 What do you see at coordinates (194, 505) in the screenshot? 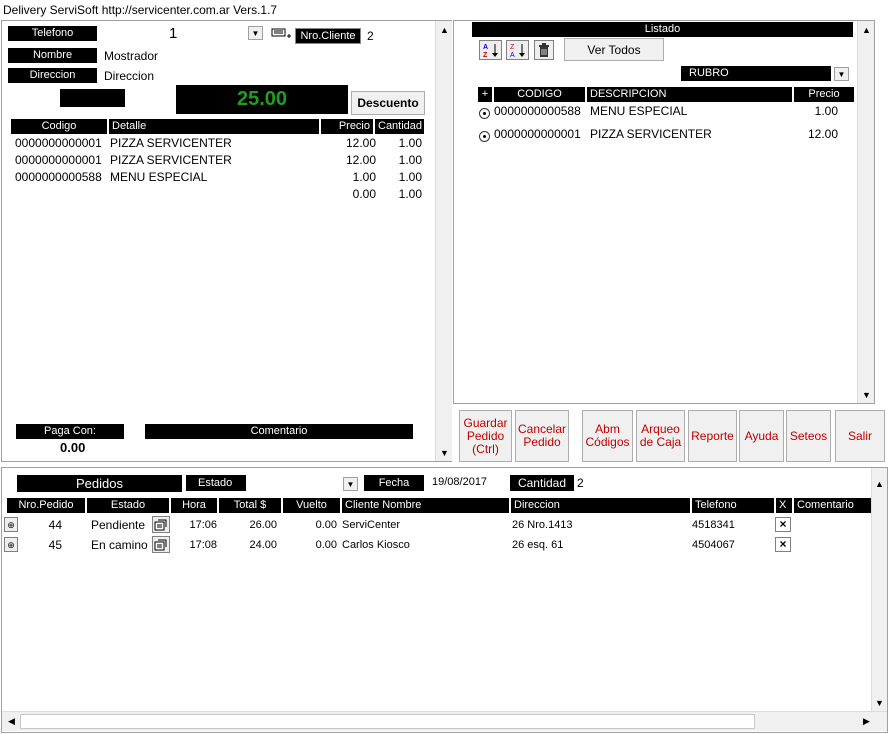
I see `pedidos-header-hora: Hora` at bounding box center [194, 505].